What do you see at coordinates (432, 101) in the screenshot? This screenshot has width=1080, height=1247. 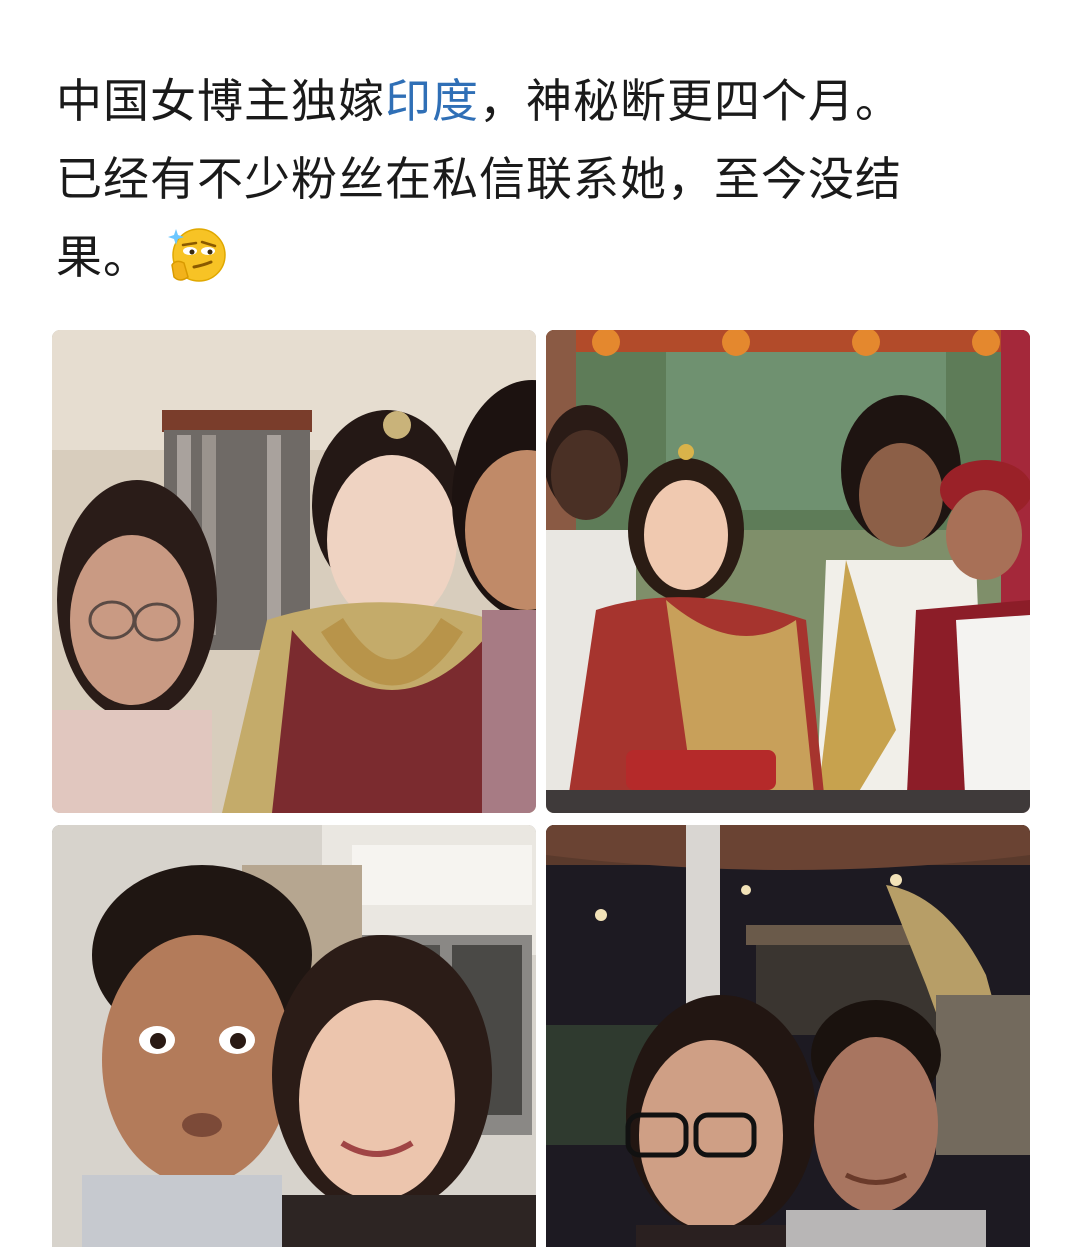 I see `topic-link-india: 印度` at bounding box center [432, 101].